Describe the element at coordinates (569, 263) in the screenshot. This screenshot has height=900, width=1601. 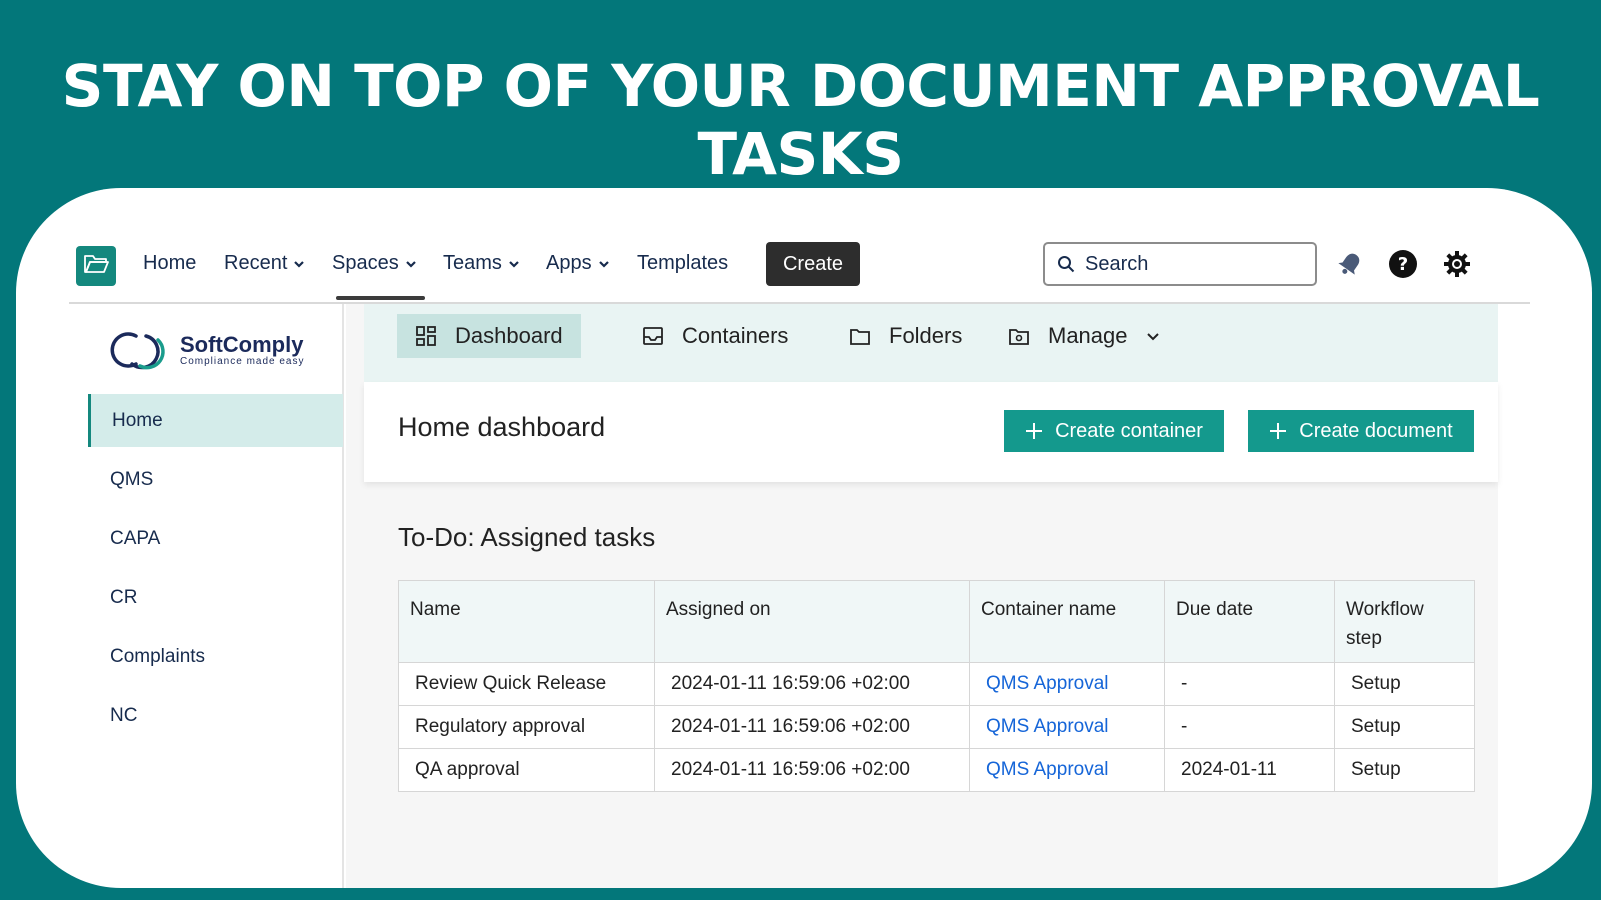
I see `nav-apps-label: Apps` at that location.